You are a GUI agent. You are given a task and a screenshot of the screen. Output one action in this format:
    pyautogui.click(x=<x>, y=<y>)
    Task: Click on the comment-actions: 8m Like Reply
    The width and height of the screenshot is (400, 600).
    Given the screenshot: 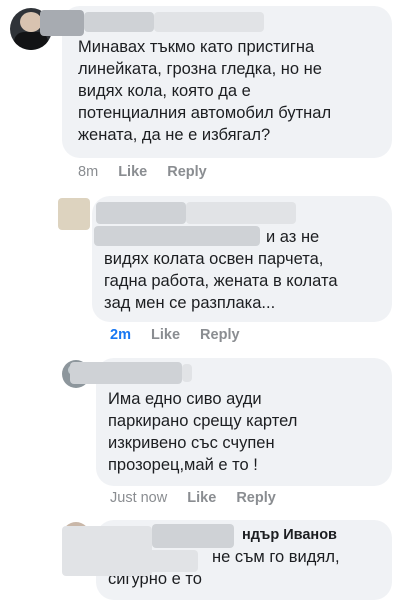 What is the action you would take?
    pyautogui.click(x=150, y=172)
    